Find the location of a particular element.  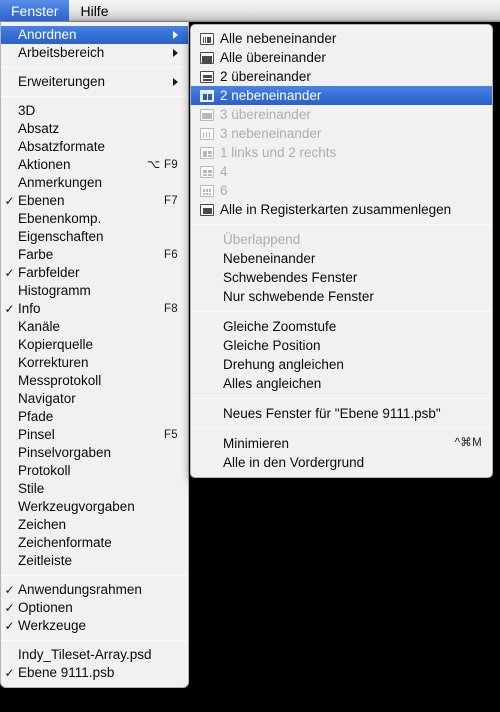

menu-item-info: ✓ Info F8 is located at coordinates (94, 309).